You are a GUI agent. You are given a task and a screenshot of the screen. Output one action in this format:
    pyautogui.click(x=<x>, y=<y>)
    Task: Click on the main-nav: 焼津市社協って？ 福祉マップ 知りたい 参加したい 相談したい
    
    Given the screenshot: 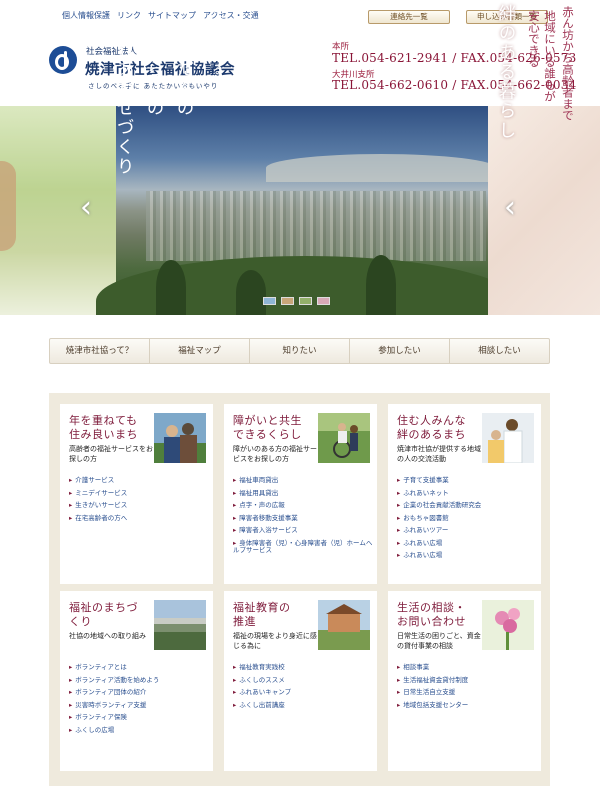 What is the action you would take?
    pyautogui.click(x=299, y=351)
    